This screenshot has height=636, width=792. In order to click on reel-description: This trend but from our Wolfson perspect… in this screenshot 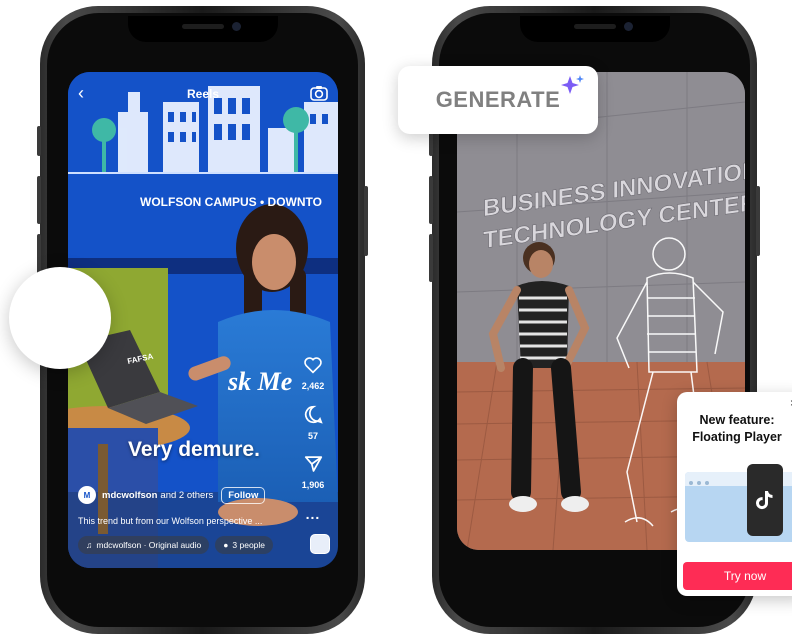, I will do `click(170, 521)`.